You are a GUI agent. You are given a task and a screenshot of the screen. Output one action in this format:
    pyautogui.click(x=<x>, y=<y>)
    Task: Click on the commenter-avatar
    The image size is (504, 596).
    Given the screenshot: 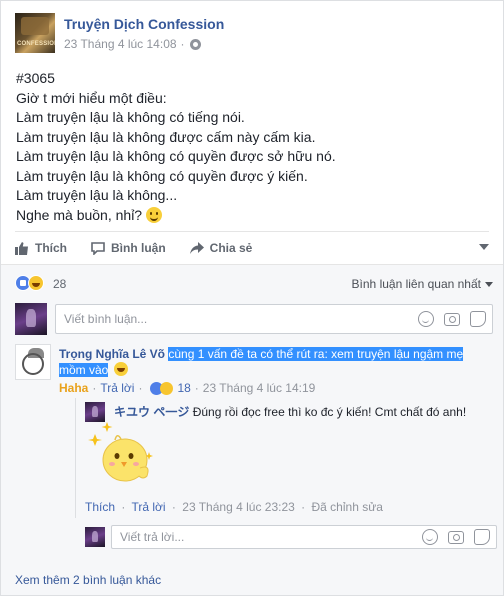 What is the action you would take?
    pyautogui.click(x=33, y=362)
    